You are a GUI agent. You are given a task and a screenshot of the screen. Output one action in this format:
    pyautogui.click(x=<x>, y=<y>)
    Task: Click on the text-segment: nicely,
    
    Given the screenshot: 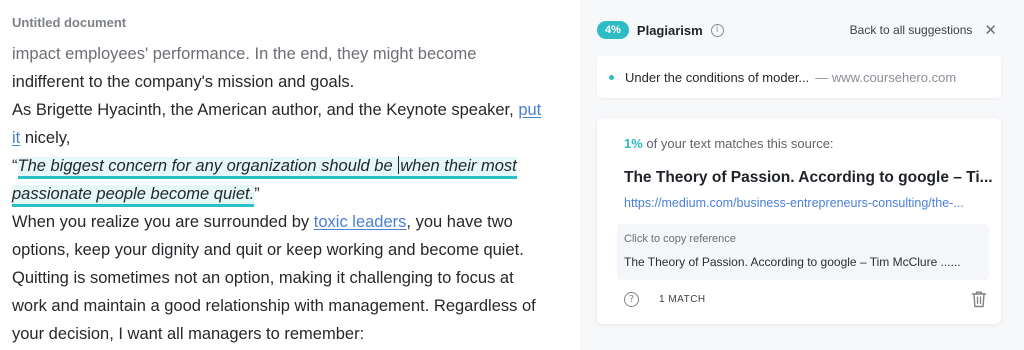 What is the action you would take?
    pyautogui.click(x=45, y=138)
    